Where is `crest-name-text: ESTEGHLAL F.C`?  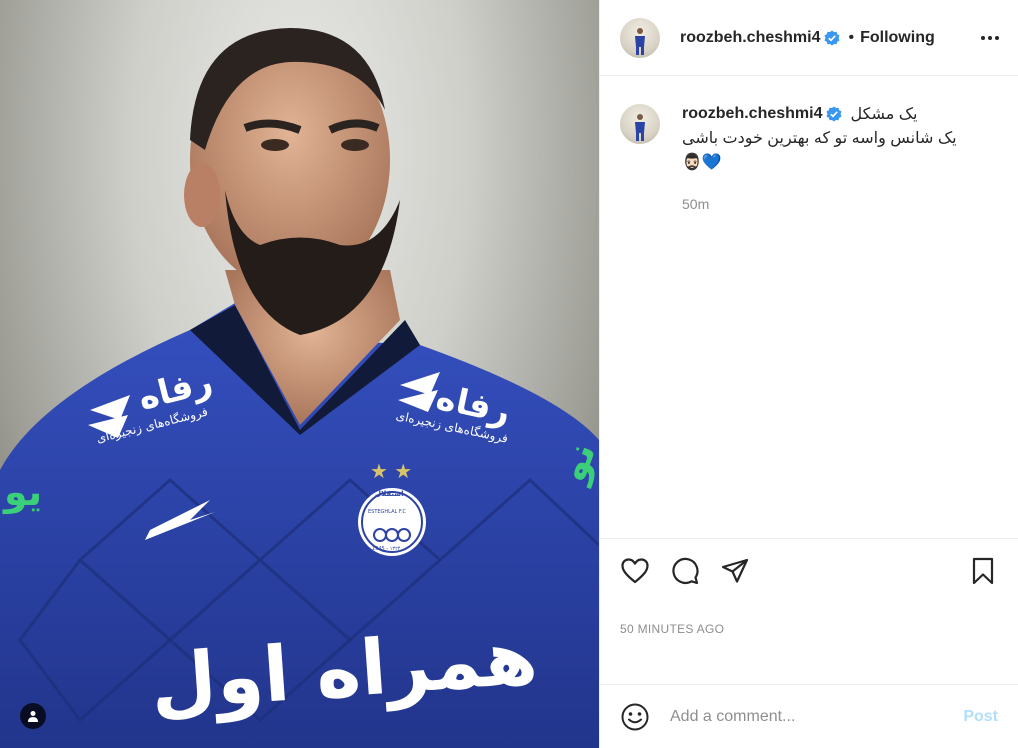
crest-name-text: ESTEGHLAL F.C is located at coordinates (387, 512).